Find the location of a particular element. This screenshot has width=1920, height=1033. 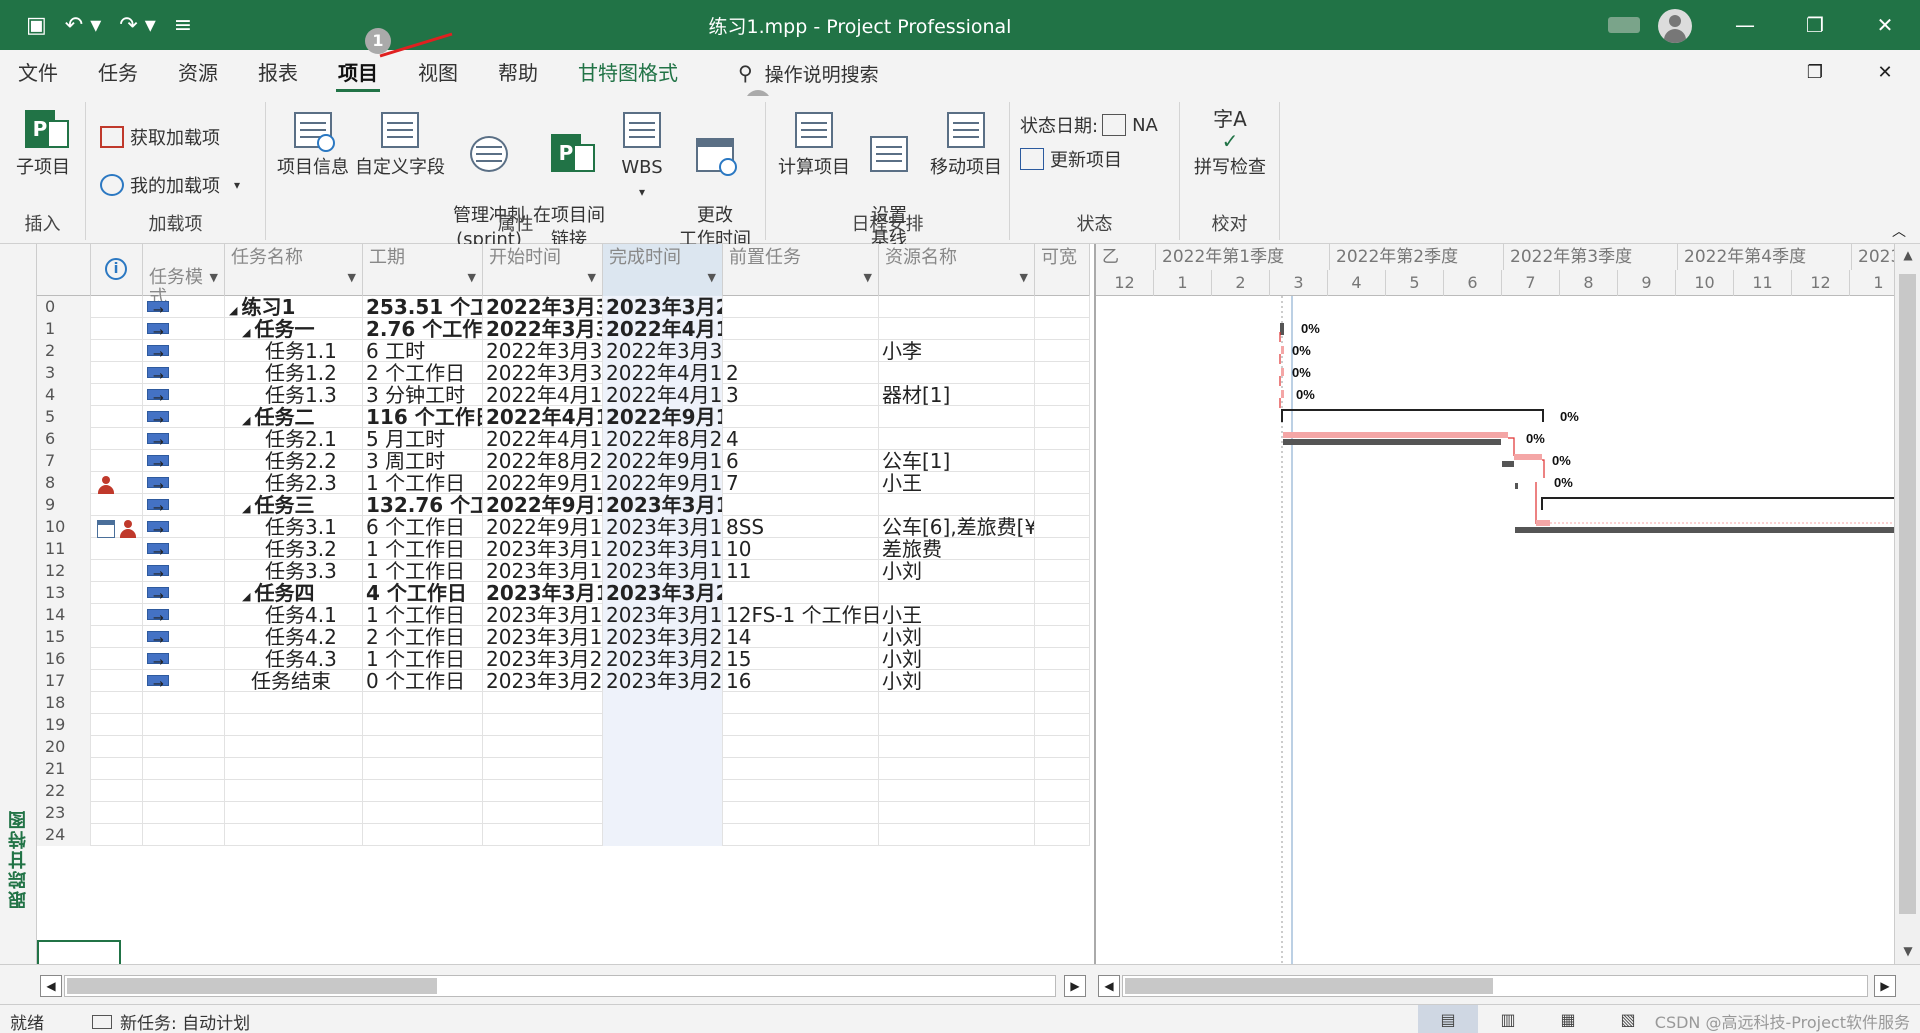

finish-cell: 2022年9月1 is located at coordinates (663, 417).